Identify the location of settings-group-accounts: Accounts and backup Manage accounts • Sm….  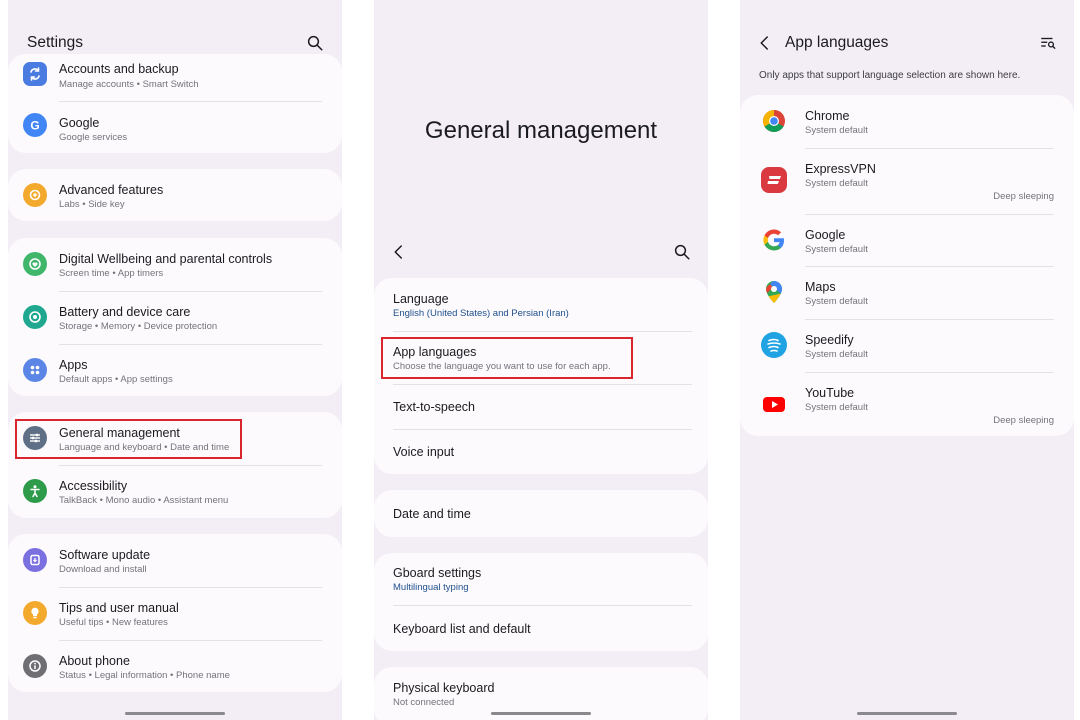
(175, 103).